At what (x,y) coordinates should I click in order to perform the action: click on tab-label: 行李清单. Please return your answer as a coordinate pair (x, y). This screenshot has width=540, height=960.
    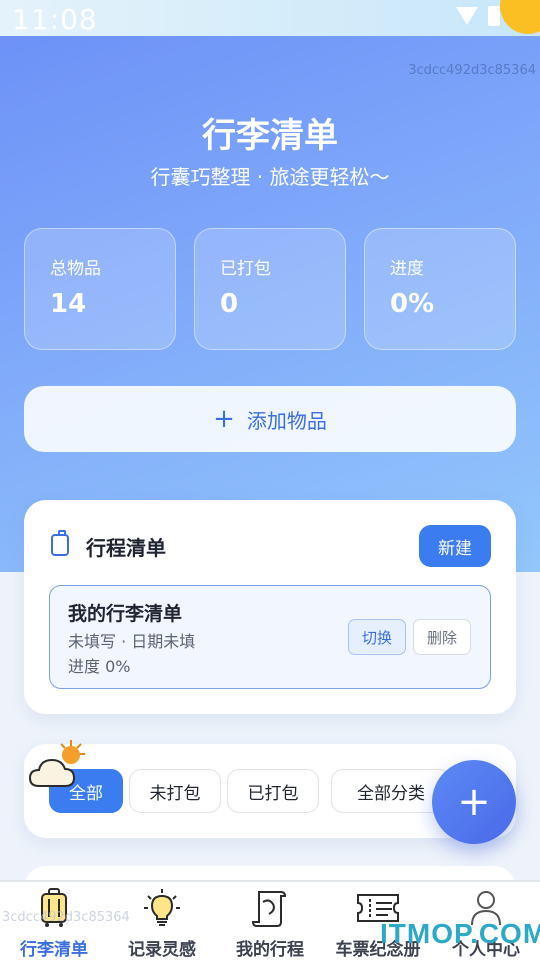
    Looking at the image, I should click on (54, 950).